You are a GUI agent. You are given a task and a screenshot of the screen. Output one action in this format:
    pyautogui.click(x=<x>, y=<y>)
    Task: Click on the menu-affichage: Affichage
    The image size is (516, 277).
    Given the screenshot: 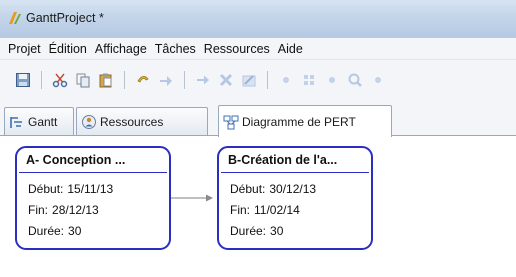 What is the action you would take?
    pyautogui.click(x=121, y=49)
    